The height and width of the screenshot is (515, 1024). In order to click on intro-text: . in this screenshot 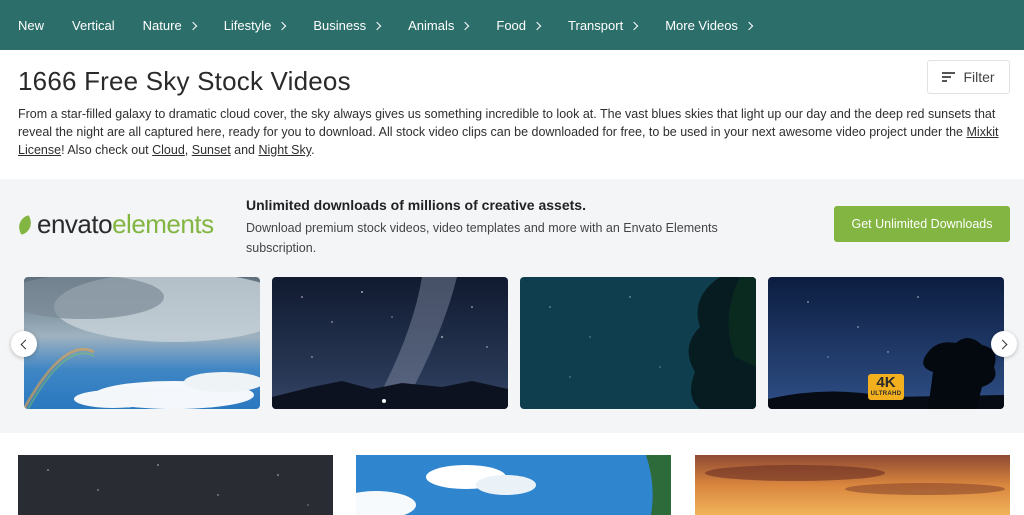, I will do `click(313, 150)`.